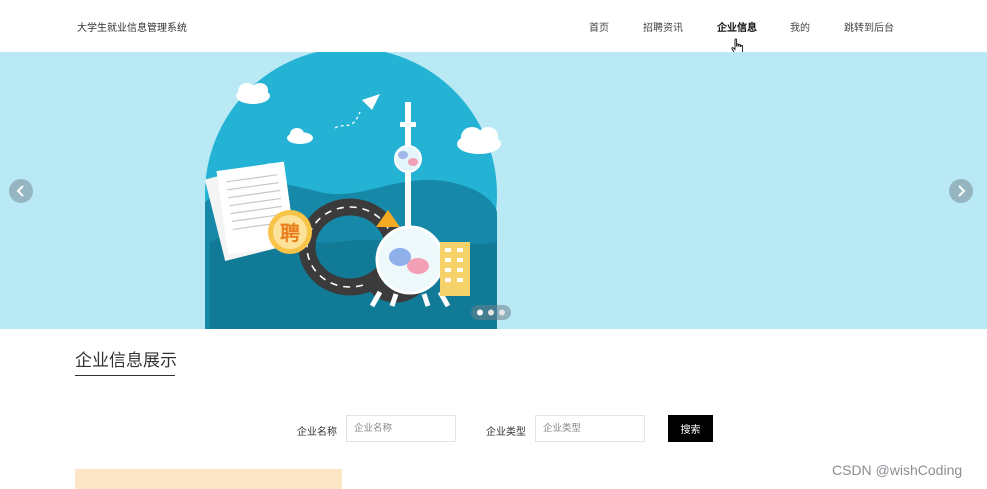 This screenshot has height=489, width=987. Describe the element at coordinates (590, 428) in the screenshot. I see `company-type-input` at that location.